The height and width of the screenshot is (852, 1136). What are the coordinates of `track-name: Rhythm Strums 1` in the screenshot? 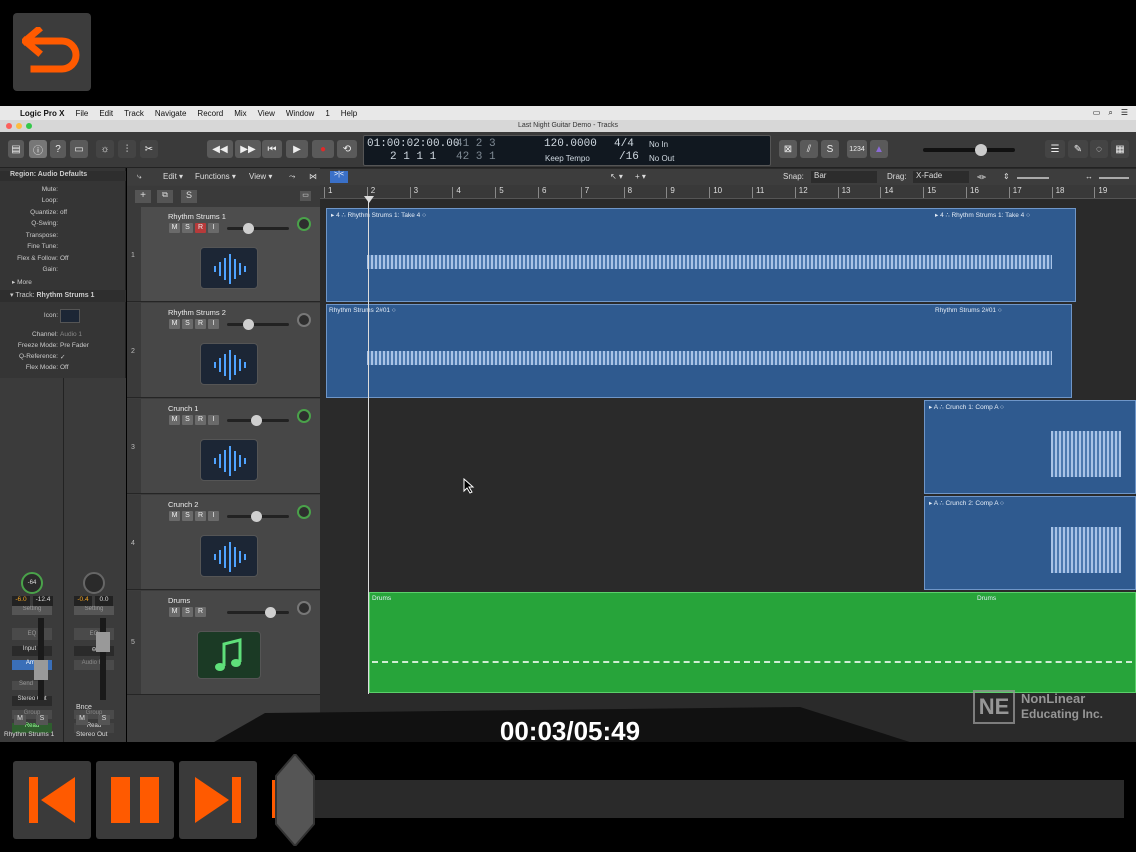 It's located at (197, 216).